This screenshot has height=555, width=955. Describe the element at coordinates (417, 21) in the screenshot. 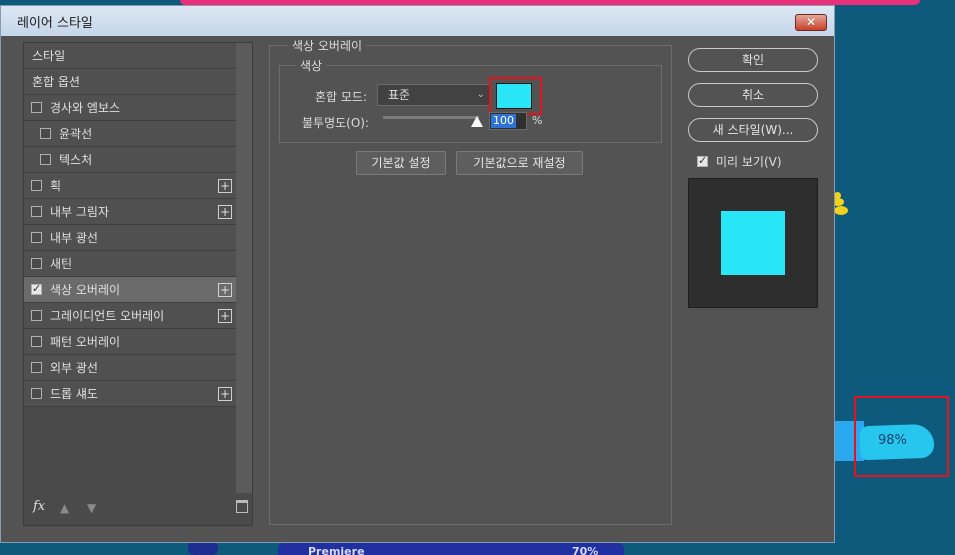

I see `title-bar: 레이어 스타일 ✕` at that location.